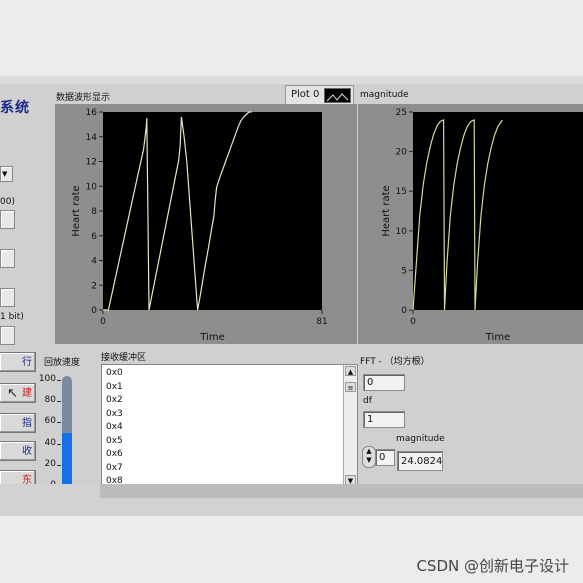 The height and width of the screenshot is (583, 583). Describe the element at coordinates (291, 500) in the screenshot. I see `bottom-band` at that location.